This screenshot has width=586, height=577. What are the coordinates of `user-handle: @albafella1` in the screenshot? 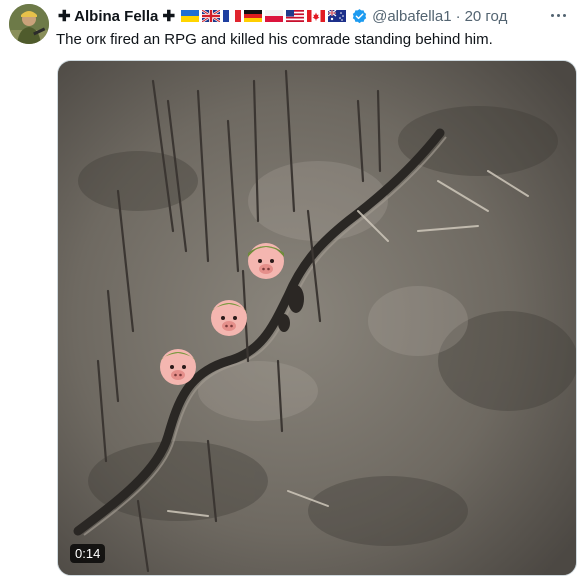 It's located at (411, 16).